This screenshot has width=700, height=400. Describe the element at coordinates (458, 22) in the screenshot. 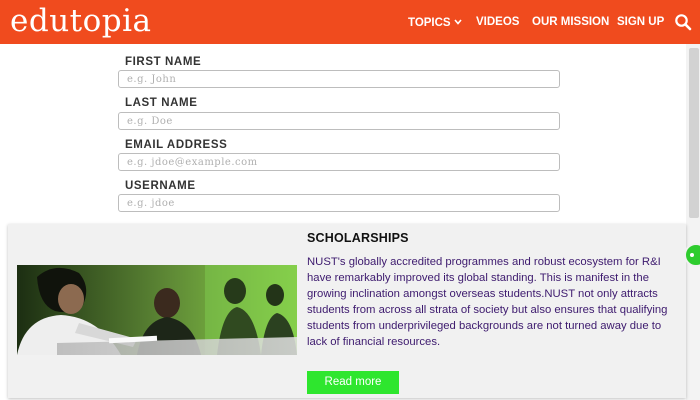

I see `chevron-down-icon` at that location.